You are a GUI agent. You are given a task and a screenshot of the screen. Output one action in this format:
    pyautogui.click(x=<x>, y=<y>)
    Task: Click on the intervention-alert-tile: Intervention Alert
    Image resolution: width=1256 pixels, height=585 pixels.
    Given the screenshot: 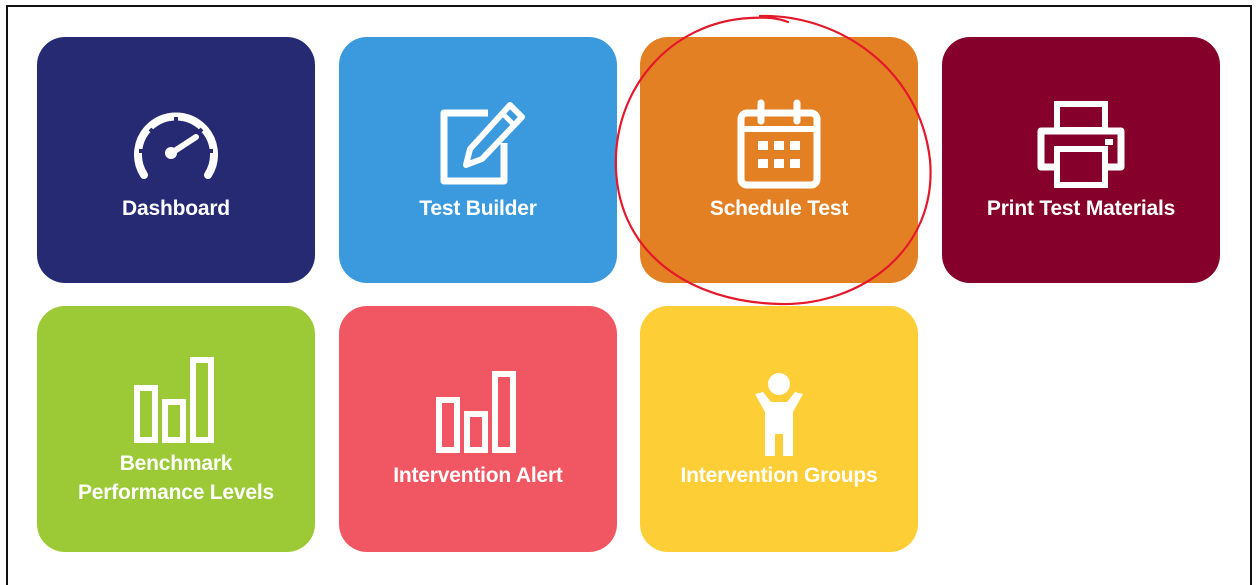 What is the action you would take?
    pyautogui.click(x=478, y=429)
    